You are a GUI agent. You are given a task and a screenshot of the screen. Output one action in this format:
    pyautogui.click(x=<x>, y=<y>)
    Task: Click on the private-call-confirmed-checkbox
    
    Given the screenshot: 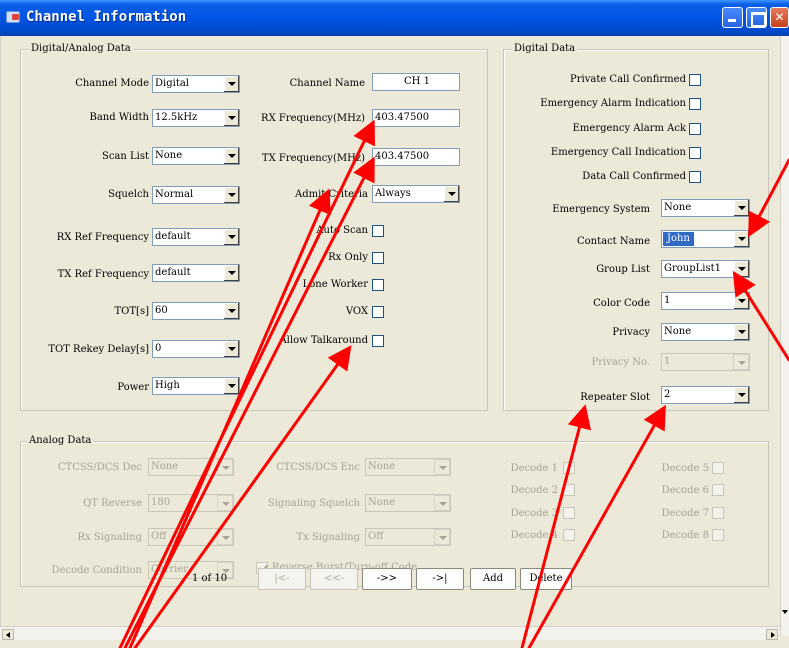 What is the action you would take?
    pyautogui.click(x=695, y=80)
    